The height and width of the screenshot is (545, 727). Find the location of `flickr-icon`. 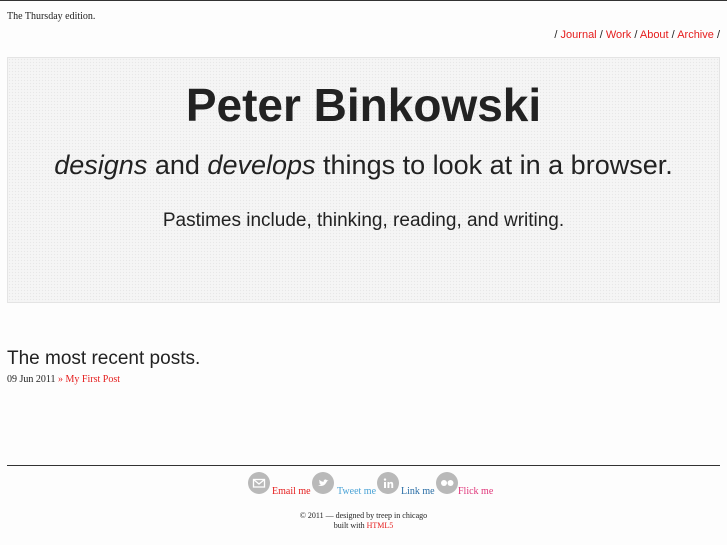

flickr-icon is located at coordinates (447, 483).